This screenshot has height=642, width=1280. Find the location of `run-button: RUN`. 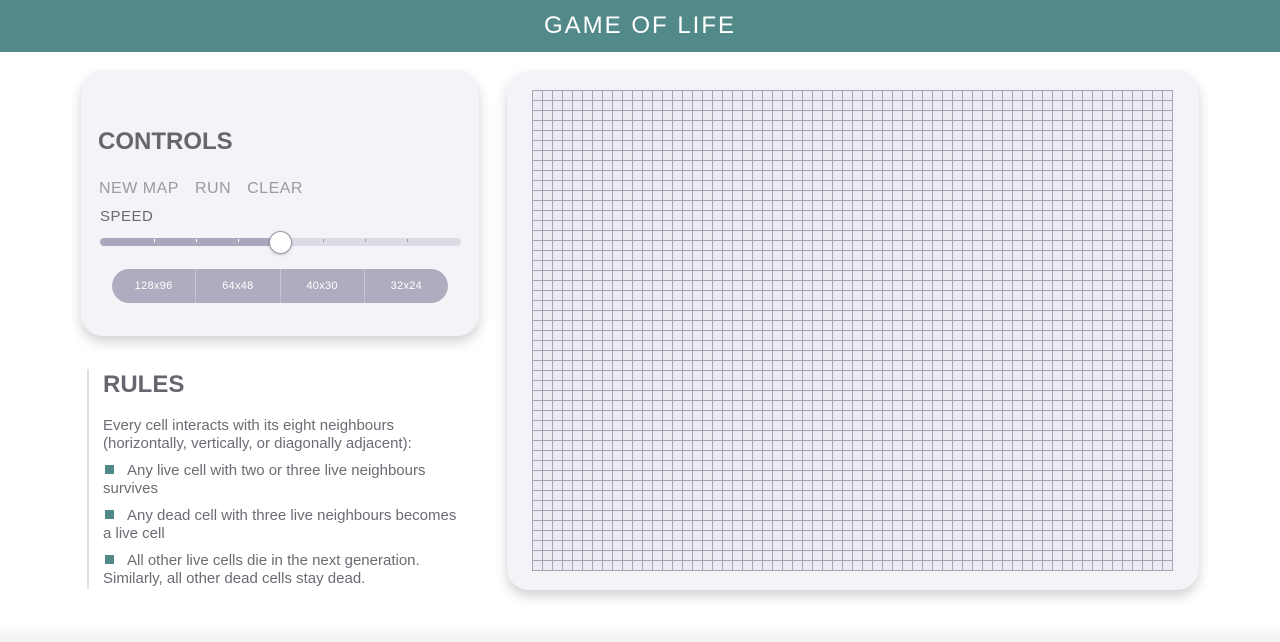

run-button: RUN is located at coordinates (213, 189).